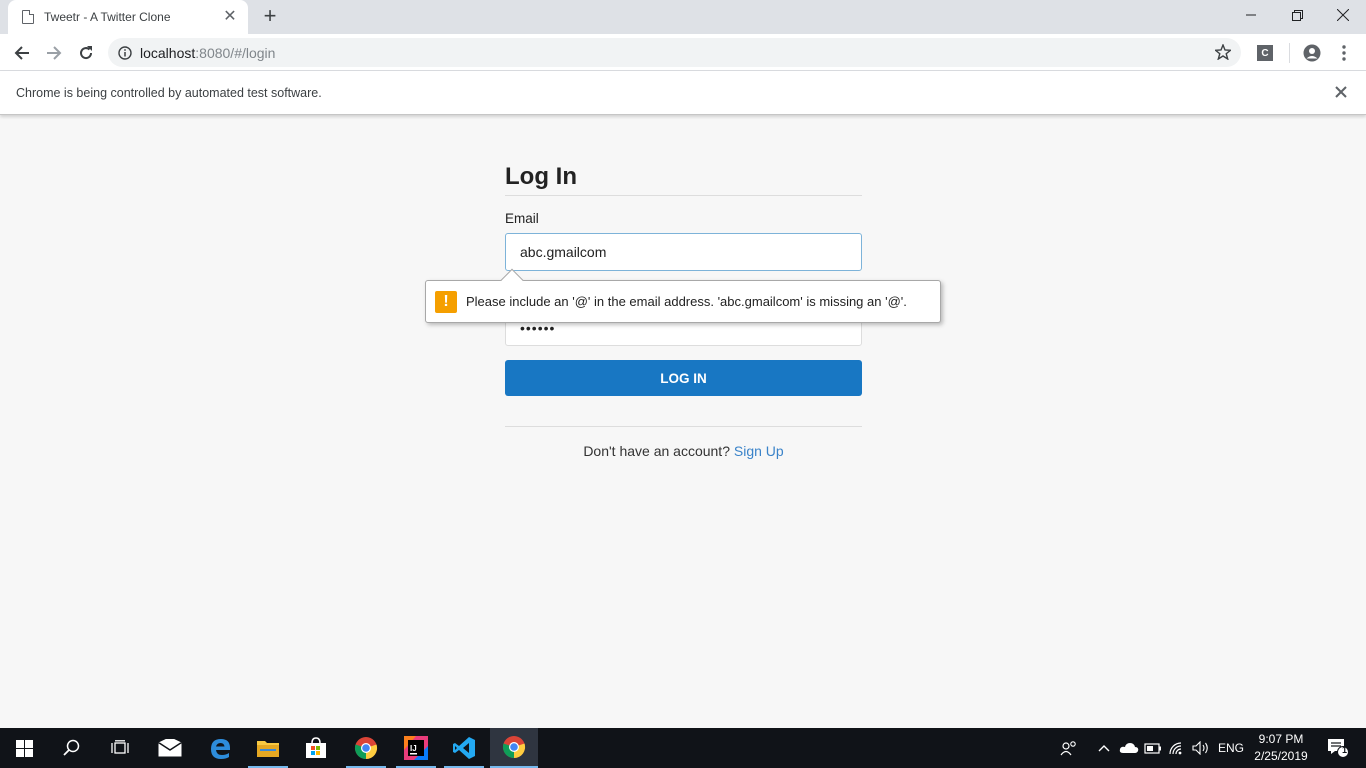 The image size is (1366, 768). What do you see at coordinates (1338, 748) in the screenshot?
I see `action-center-button: 1` at bounding box center [1338, 748].